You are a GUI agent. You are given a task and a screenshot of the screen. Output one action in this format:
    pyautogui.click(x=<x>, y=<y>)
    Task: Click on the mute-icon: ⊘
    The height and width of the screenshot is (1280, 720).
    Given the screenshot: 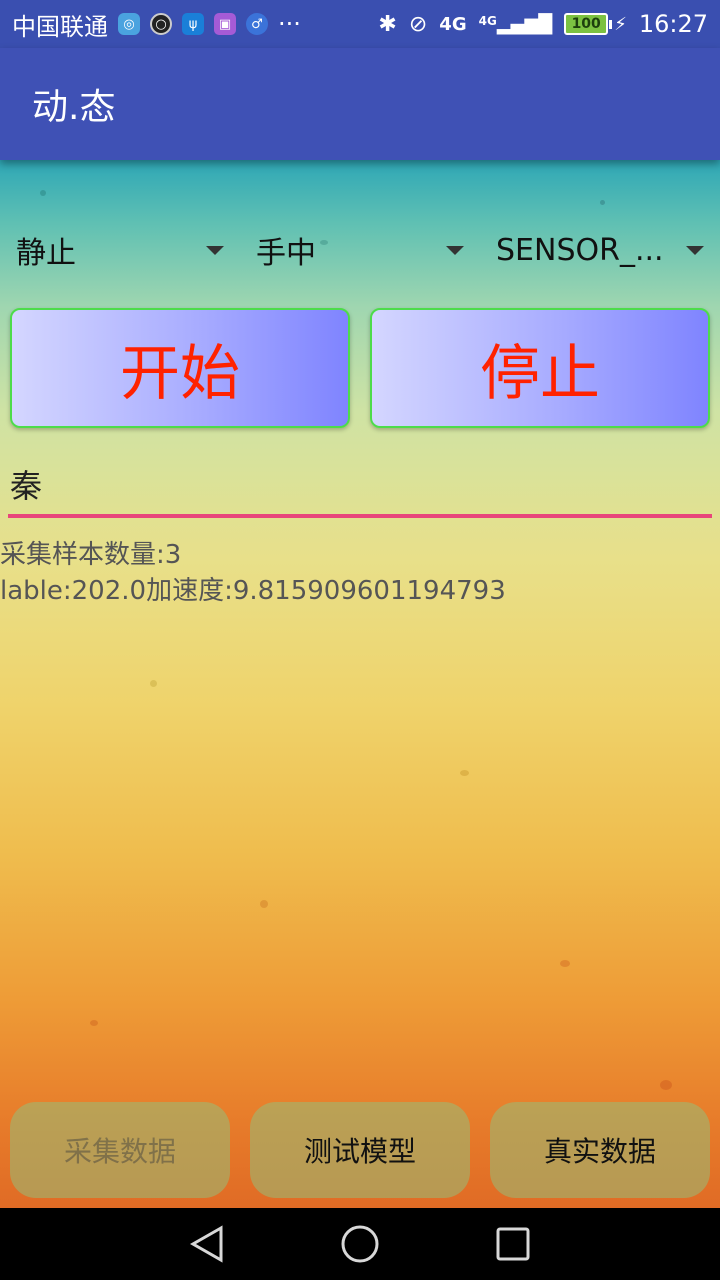 What is the action you would take?
    pyautogui.click(x=418, y=24)
    